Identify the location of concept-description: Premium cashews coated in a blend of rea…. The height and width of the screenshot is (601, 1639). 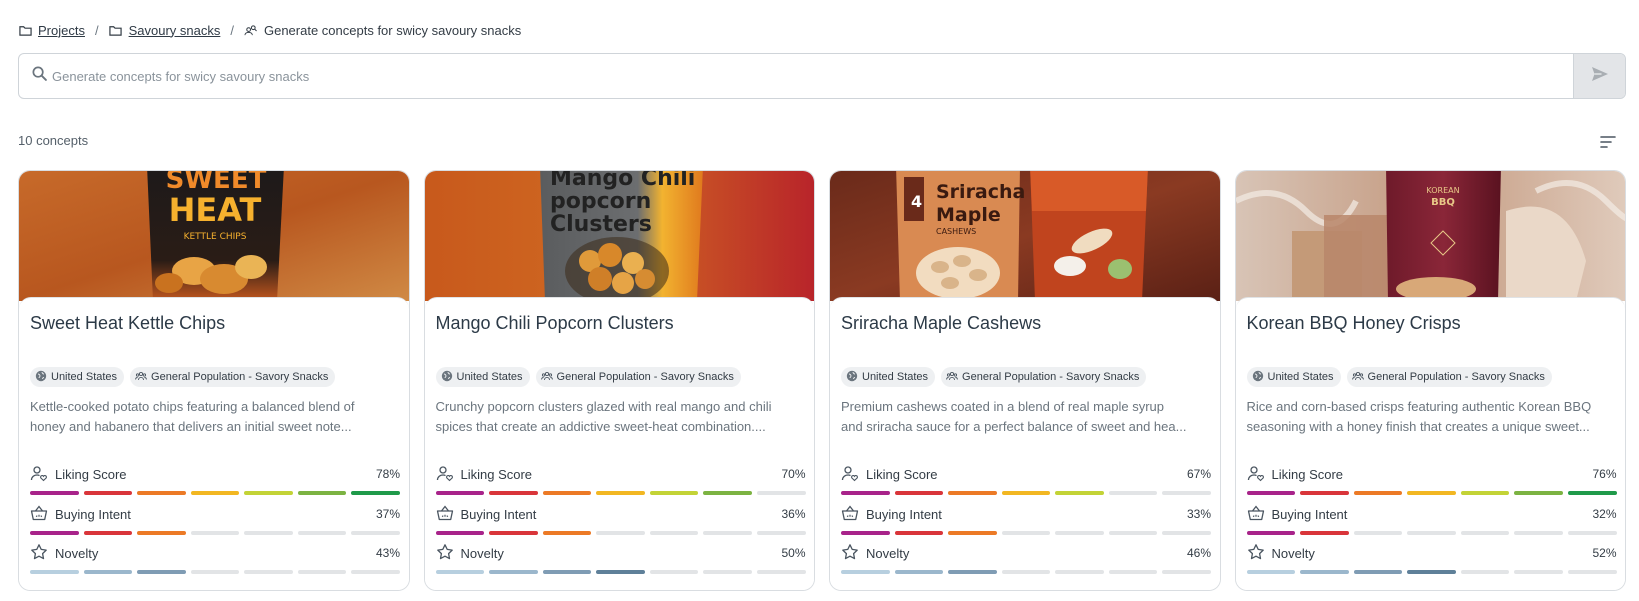
(1026, 417).